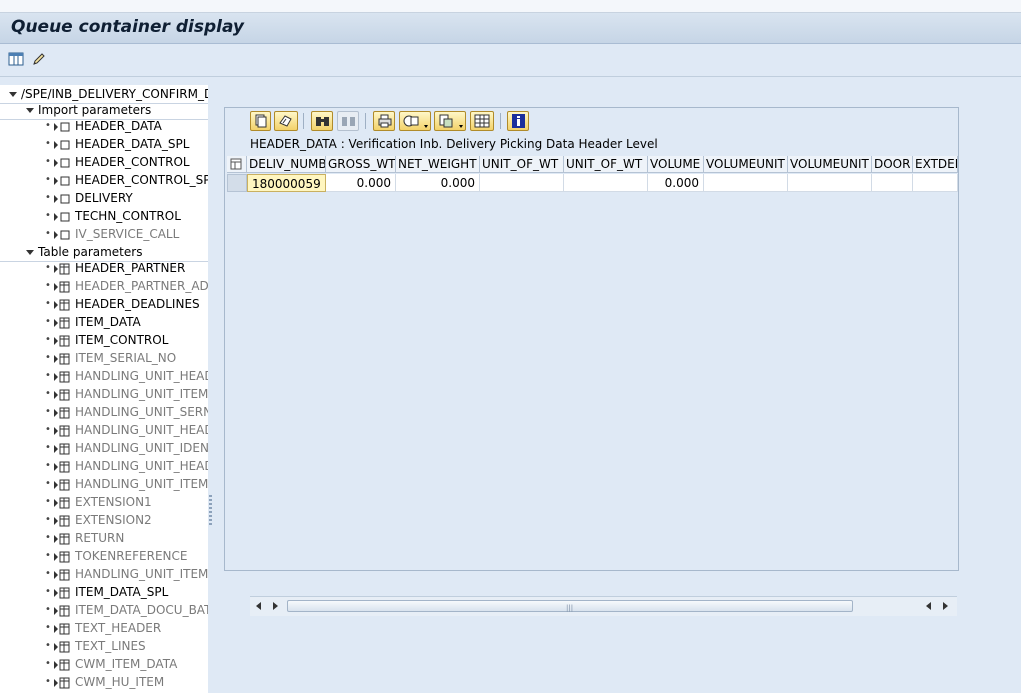 The image size is (1021, 693). What do you see at coordinates (104, 286) in the screenshot?
I see `tree-item: • HEADER_PARTNER_ADD` at bounding box center [104, 286].